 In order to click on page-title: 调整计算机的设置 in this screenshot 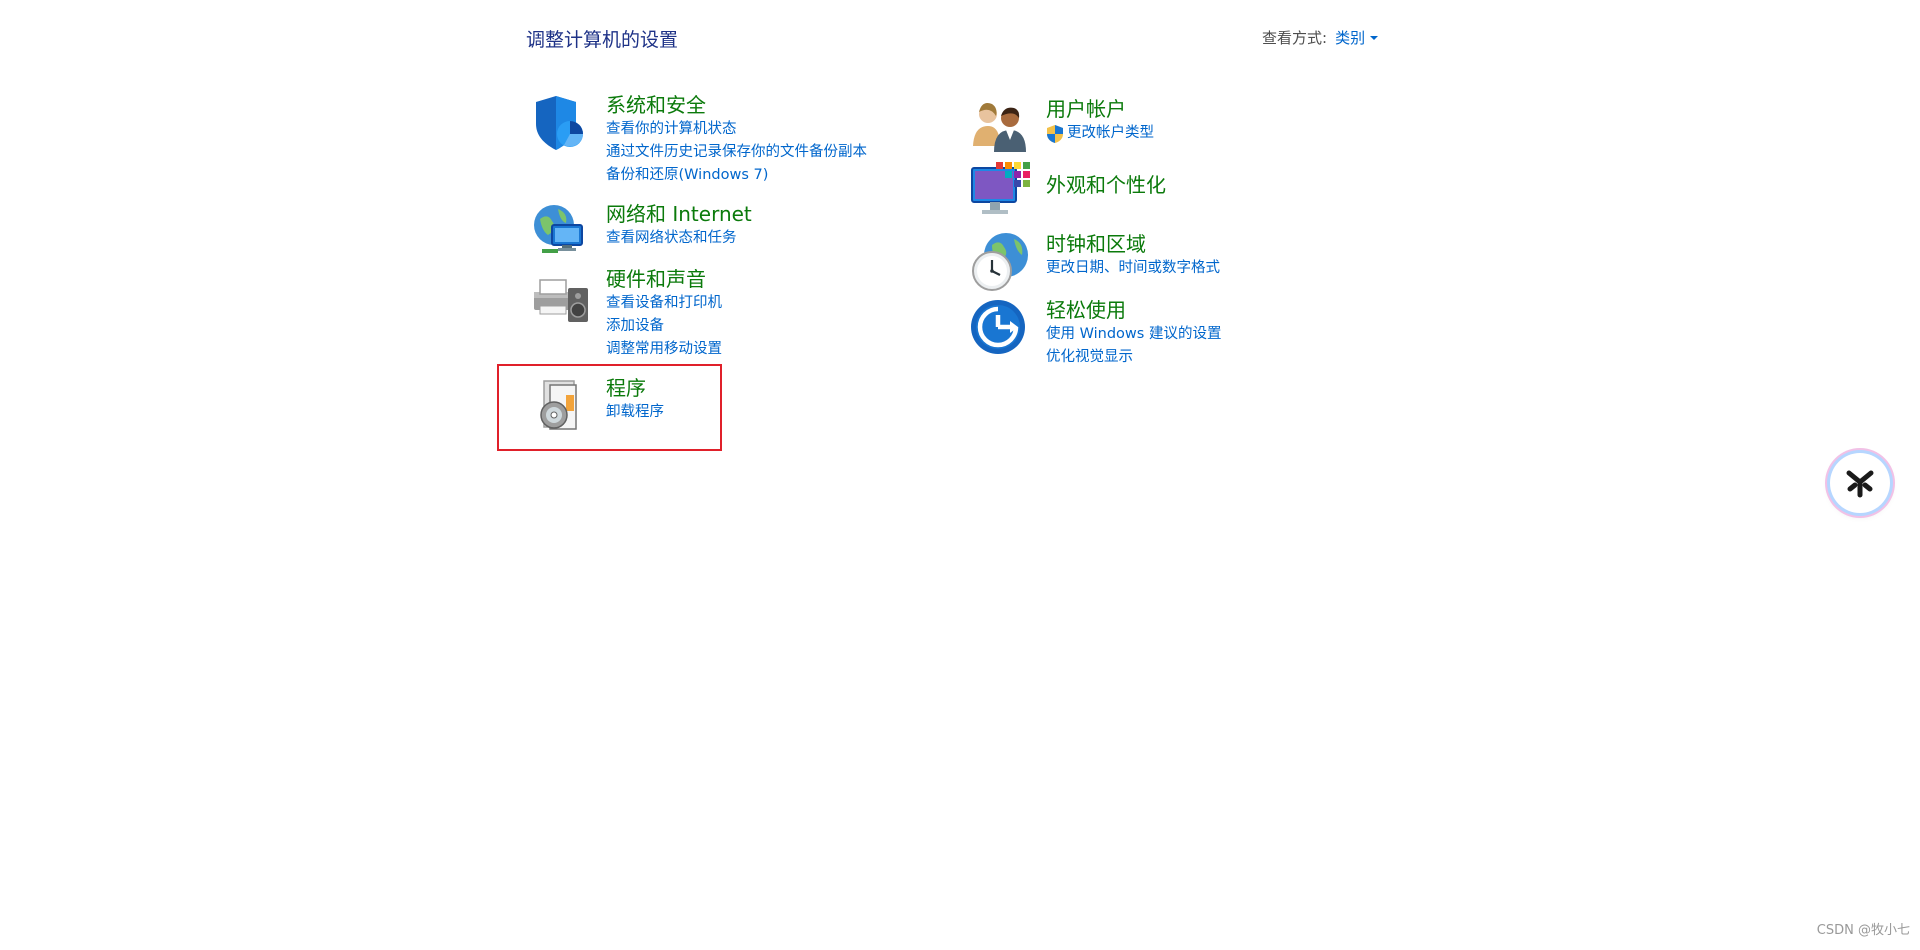, I will do `click(602, 40)`.